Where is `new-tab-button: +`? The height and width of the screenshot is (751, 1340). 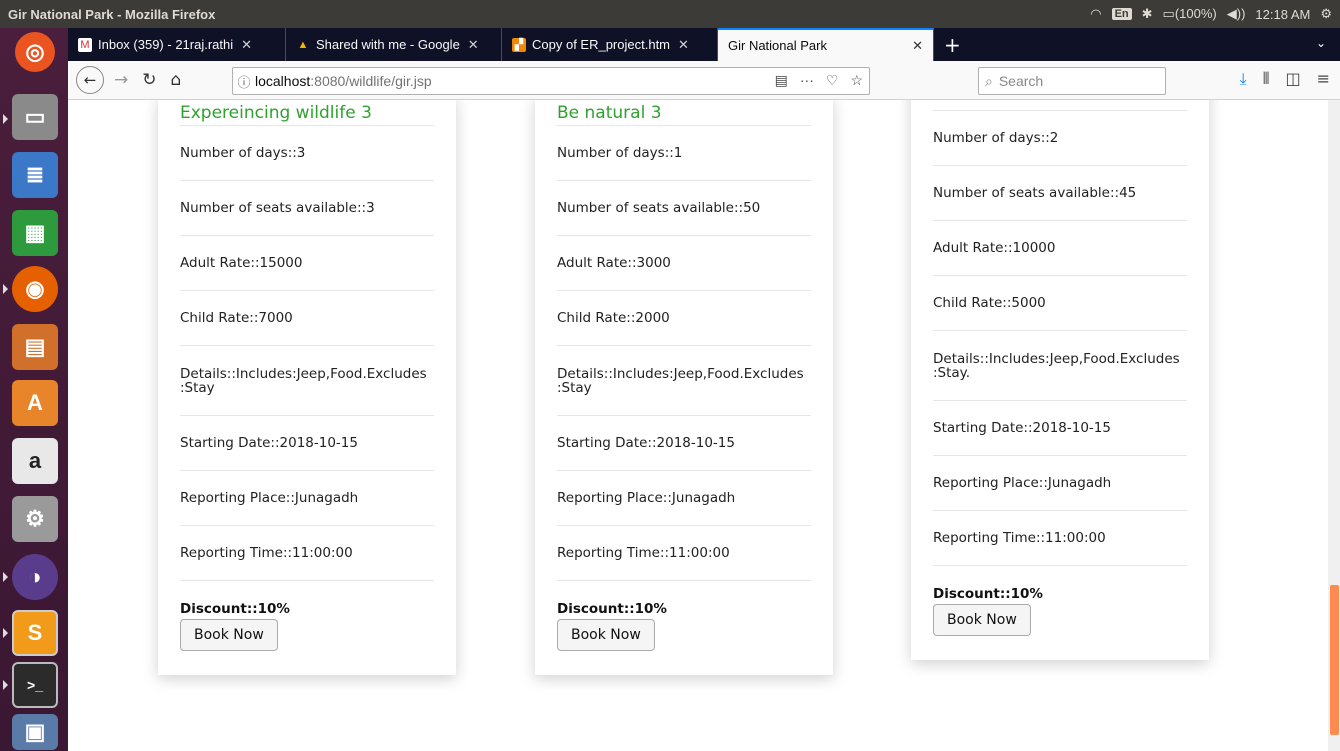 new-tab-button: + is located at coordinates (952, 44).